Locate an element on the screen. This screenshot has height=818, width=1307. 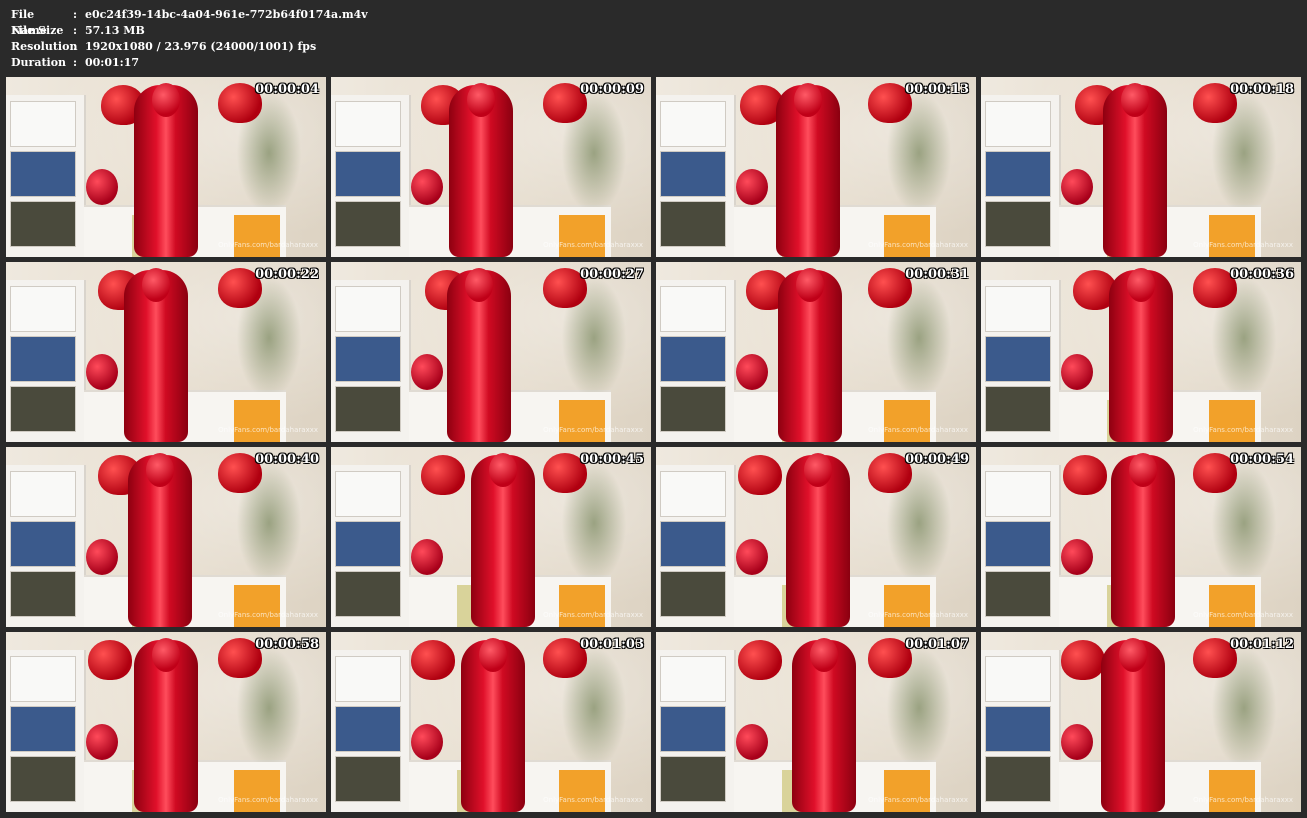
timecode: 00:00:58 is located at coordinates (287, 644).